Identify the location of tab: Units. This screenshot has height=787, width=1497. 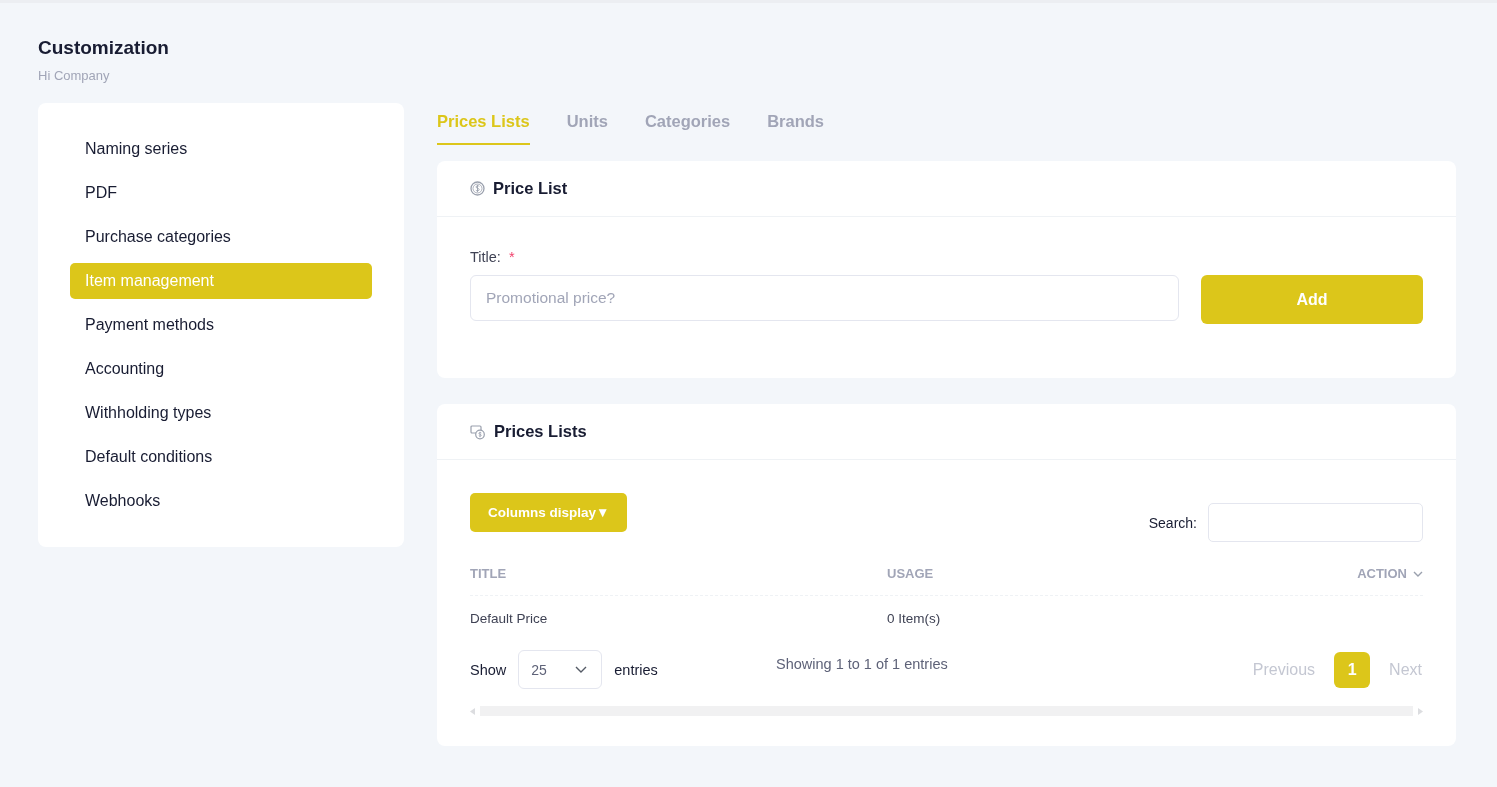
(587, 123).